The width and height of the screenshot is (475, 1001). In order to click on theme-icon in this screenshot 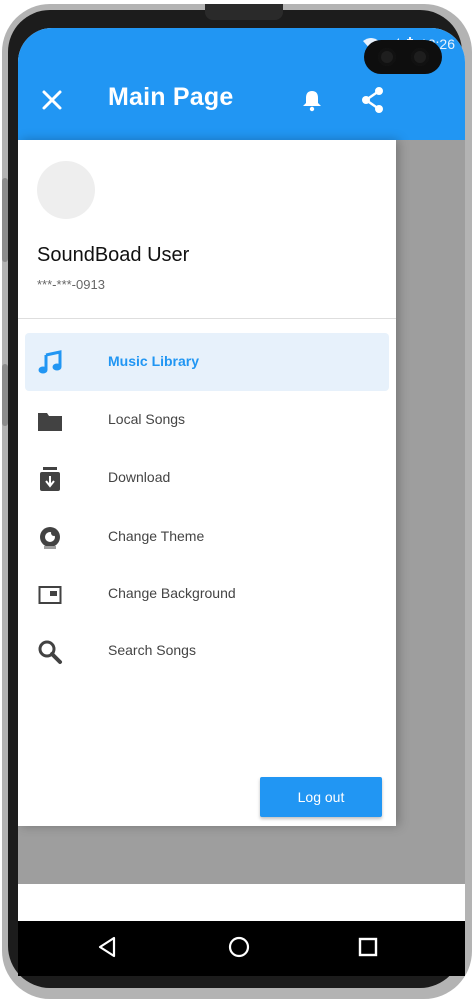, I will do `click(50, 538)`.